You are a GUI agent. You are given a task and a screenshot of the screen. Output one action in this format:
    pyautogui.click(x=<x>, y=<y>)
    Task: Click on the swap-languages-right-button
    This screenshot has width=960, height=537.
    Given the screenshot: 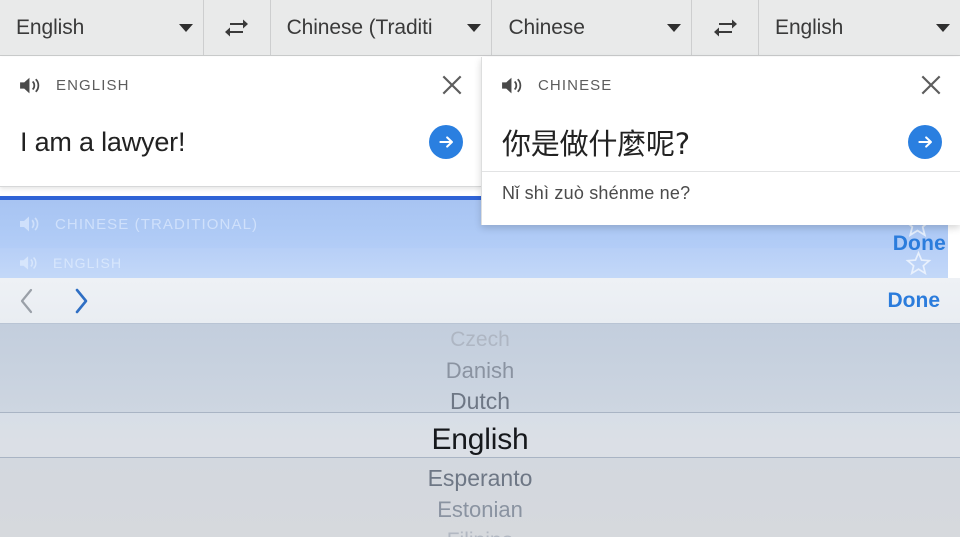 What is the action you would take?
    pyautogui.click(x=725, y=27)
    